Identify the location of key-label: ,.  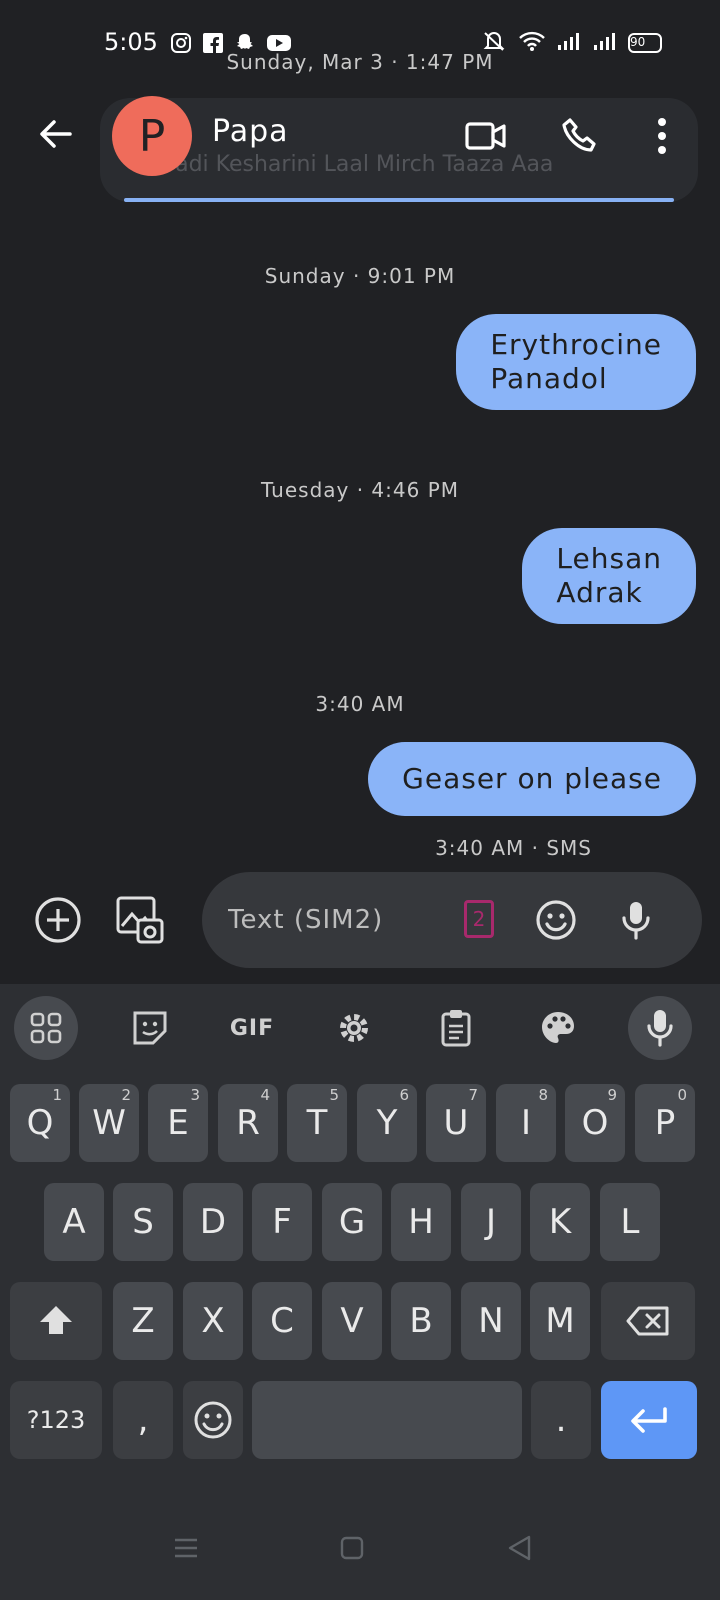
(143, 1420).